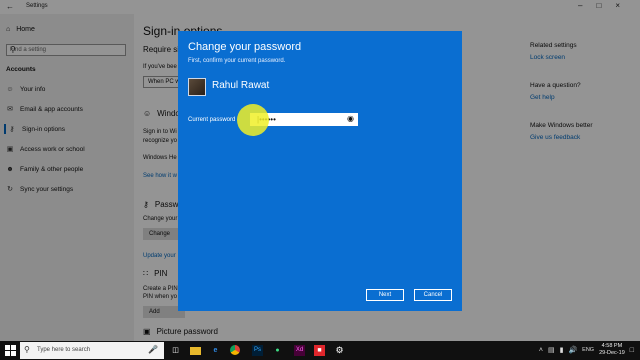 The image size is (640, 360). What do you see at coordinates (350, 118) in the screenshot?
I see `reveal-password-eye-icon: ◉` at bounding box center [350, 118].